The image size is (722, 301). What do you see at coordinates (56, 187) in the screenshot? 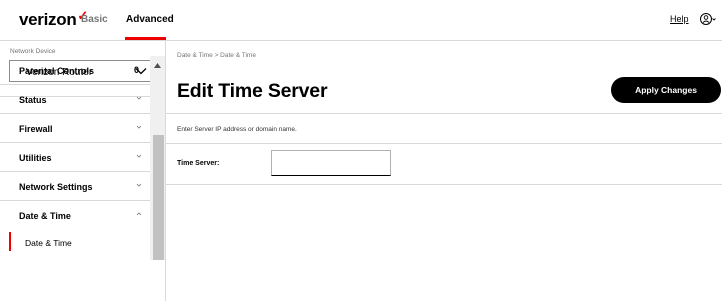
I see `sidebar-item-label: Network Settings` at bounding box center [56, 187].